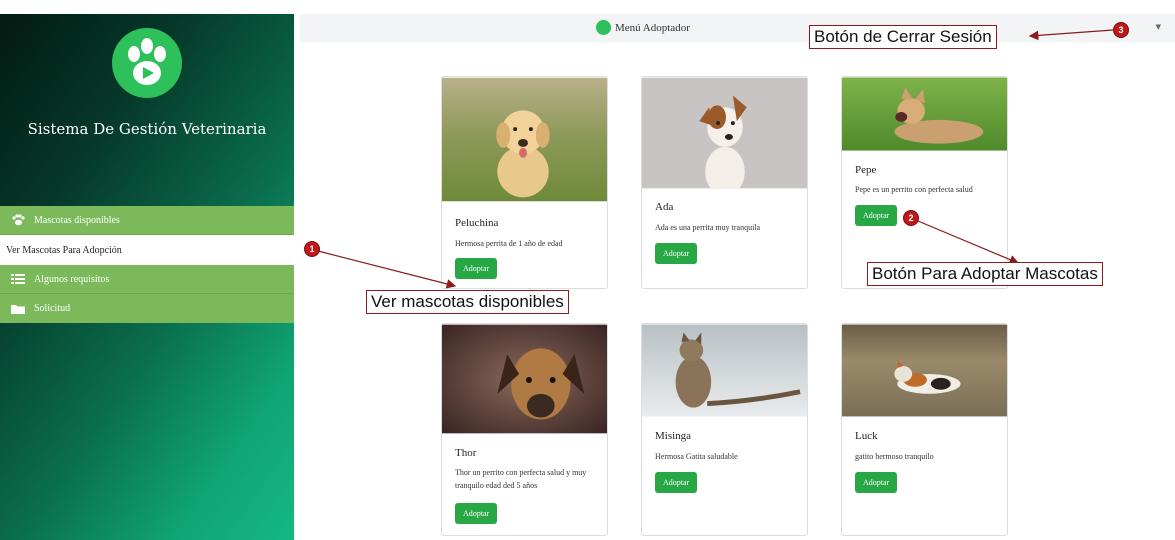 The image size is (1175, 540). What do you see at coordinates (664, 207) in the screenshot?
I see `pet-name: Ada` at bounding box center [664, 207].